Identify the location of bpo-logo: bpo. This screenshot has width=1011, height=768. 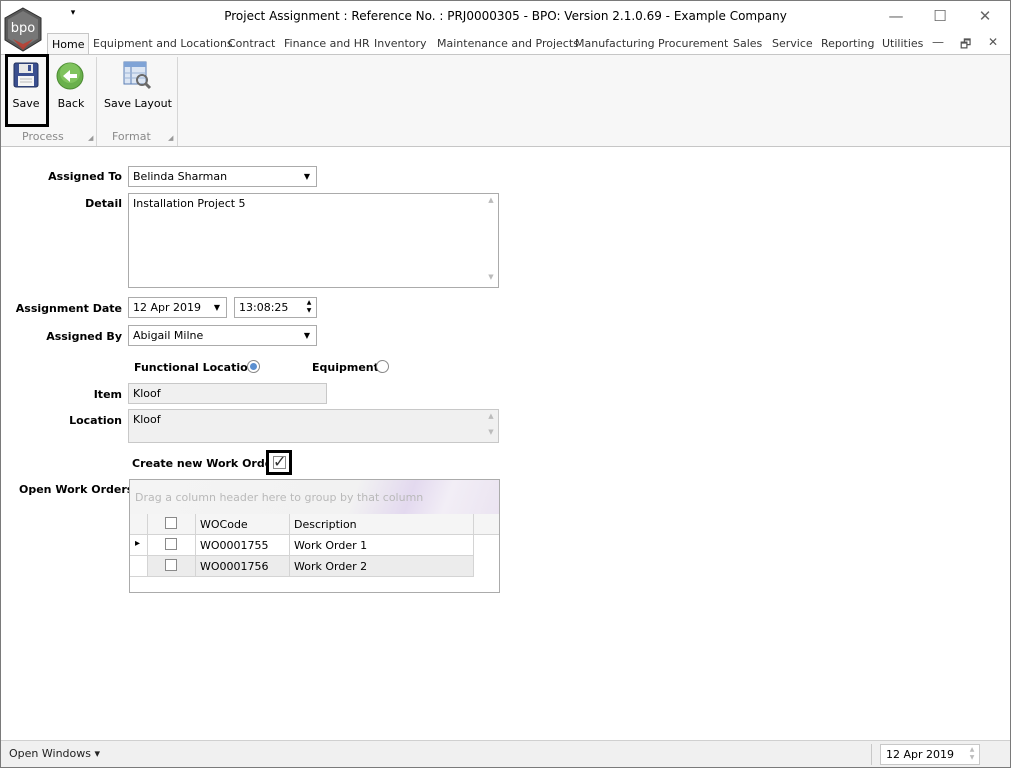
(23, 30).